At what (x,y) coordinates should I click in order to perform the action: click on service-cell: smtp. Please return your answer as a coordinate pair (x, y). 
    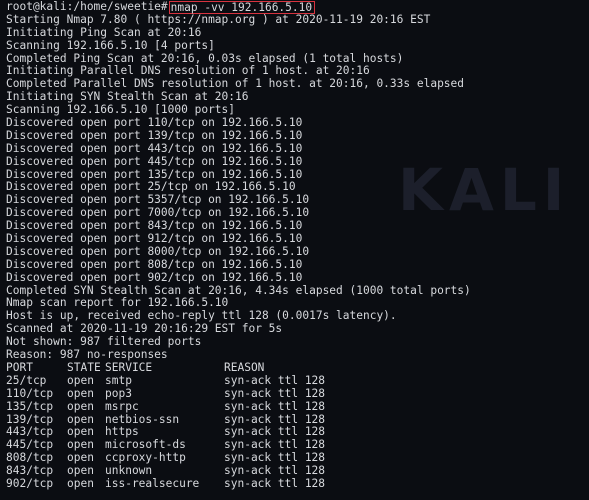
    Looking at the image, I should click on (118, 380).